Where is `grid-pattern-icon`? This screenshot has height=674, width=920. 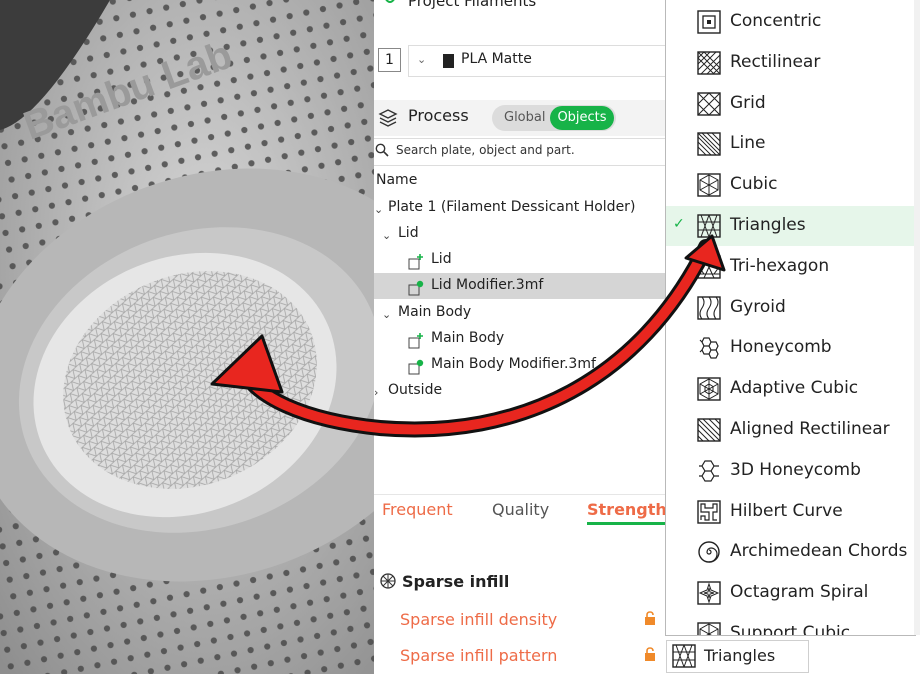
grid-pattern-icon is located at coordinates (709, 103).